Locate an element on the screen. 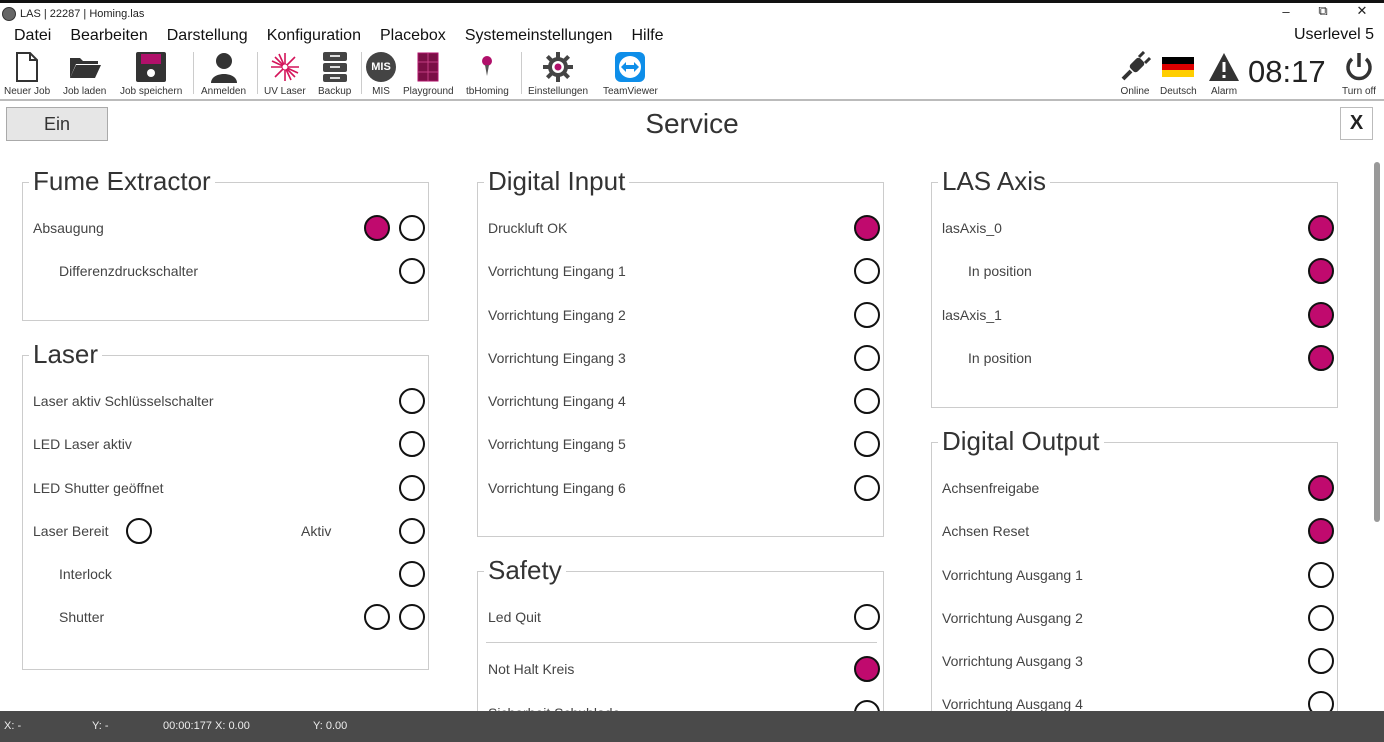 The image size is (1384, 742). status-bar: X: - Y: - 00:00:177 X: 0.00 Y: 0.00 is located at coordinates (692, 726).